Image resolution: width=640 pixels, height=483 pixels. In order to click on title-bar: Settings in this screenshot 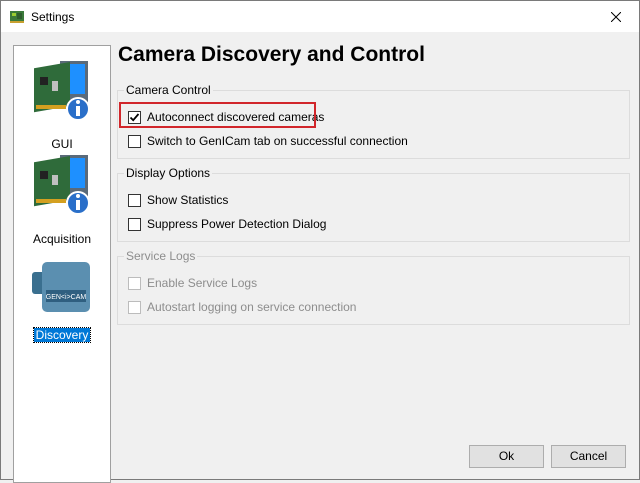, I will do `click(320, 16)`.